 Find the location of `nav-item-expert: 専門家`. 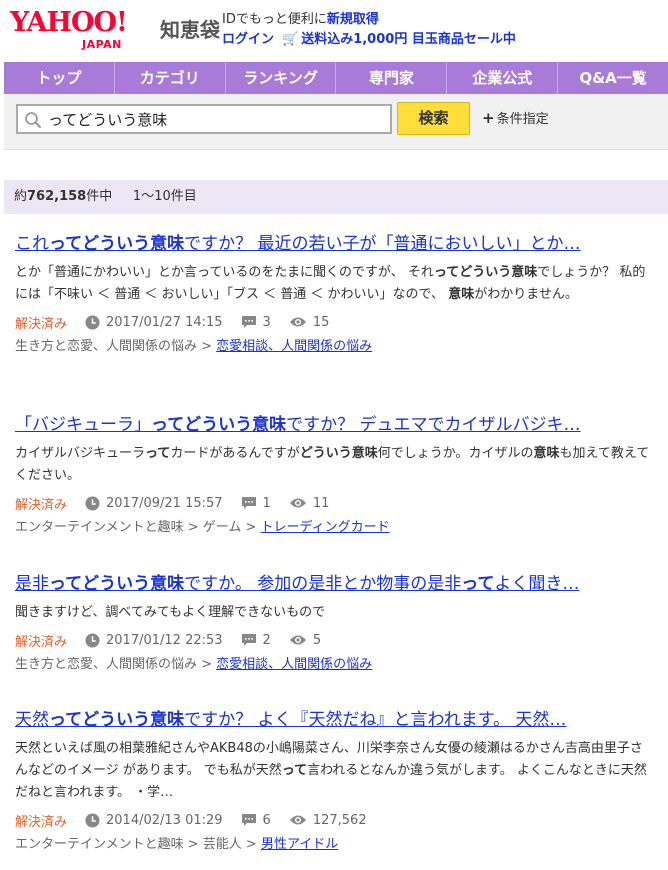

nav-item-expert: 専門家 is located at coordinates (390, 78).